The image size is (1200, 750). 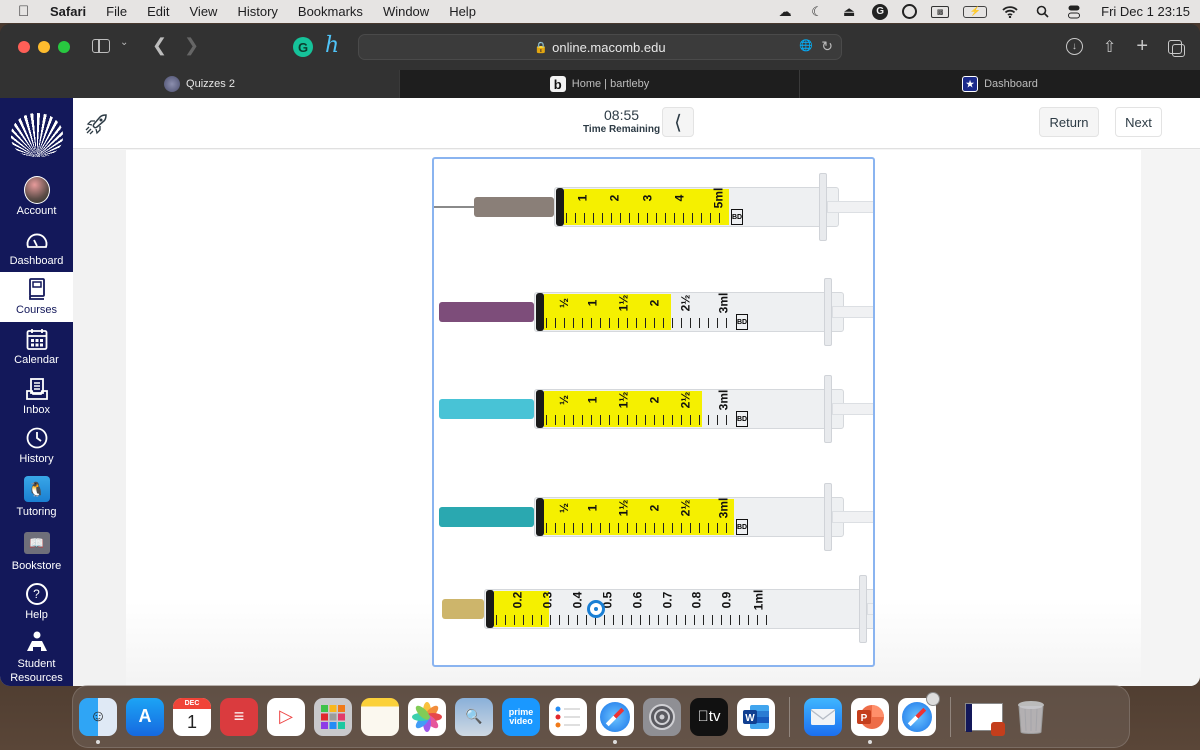 What do you see at coordinates (806, 45) in the screenshot?
I see `translate-icon: 🌐` at bounding box center [806, 45].